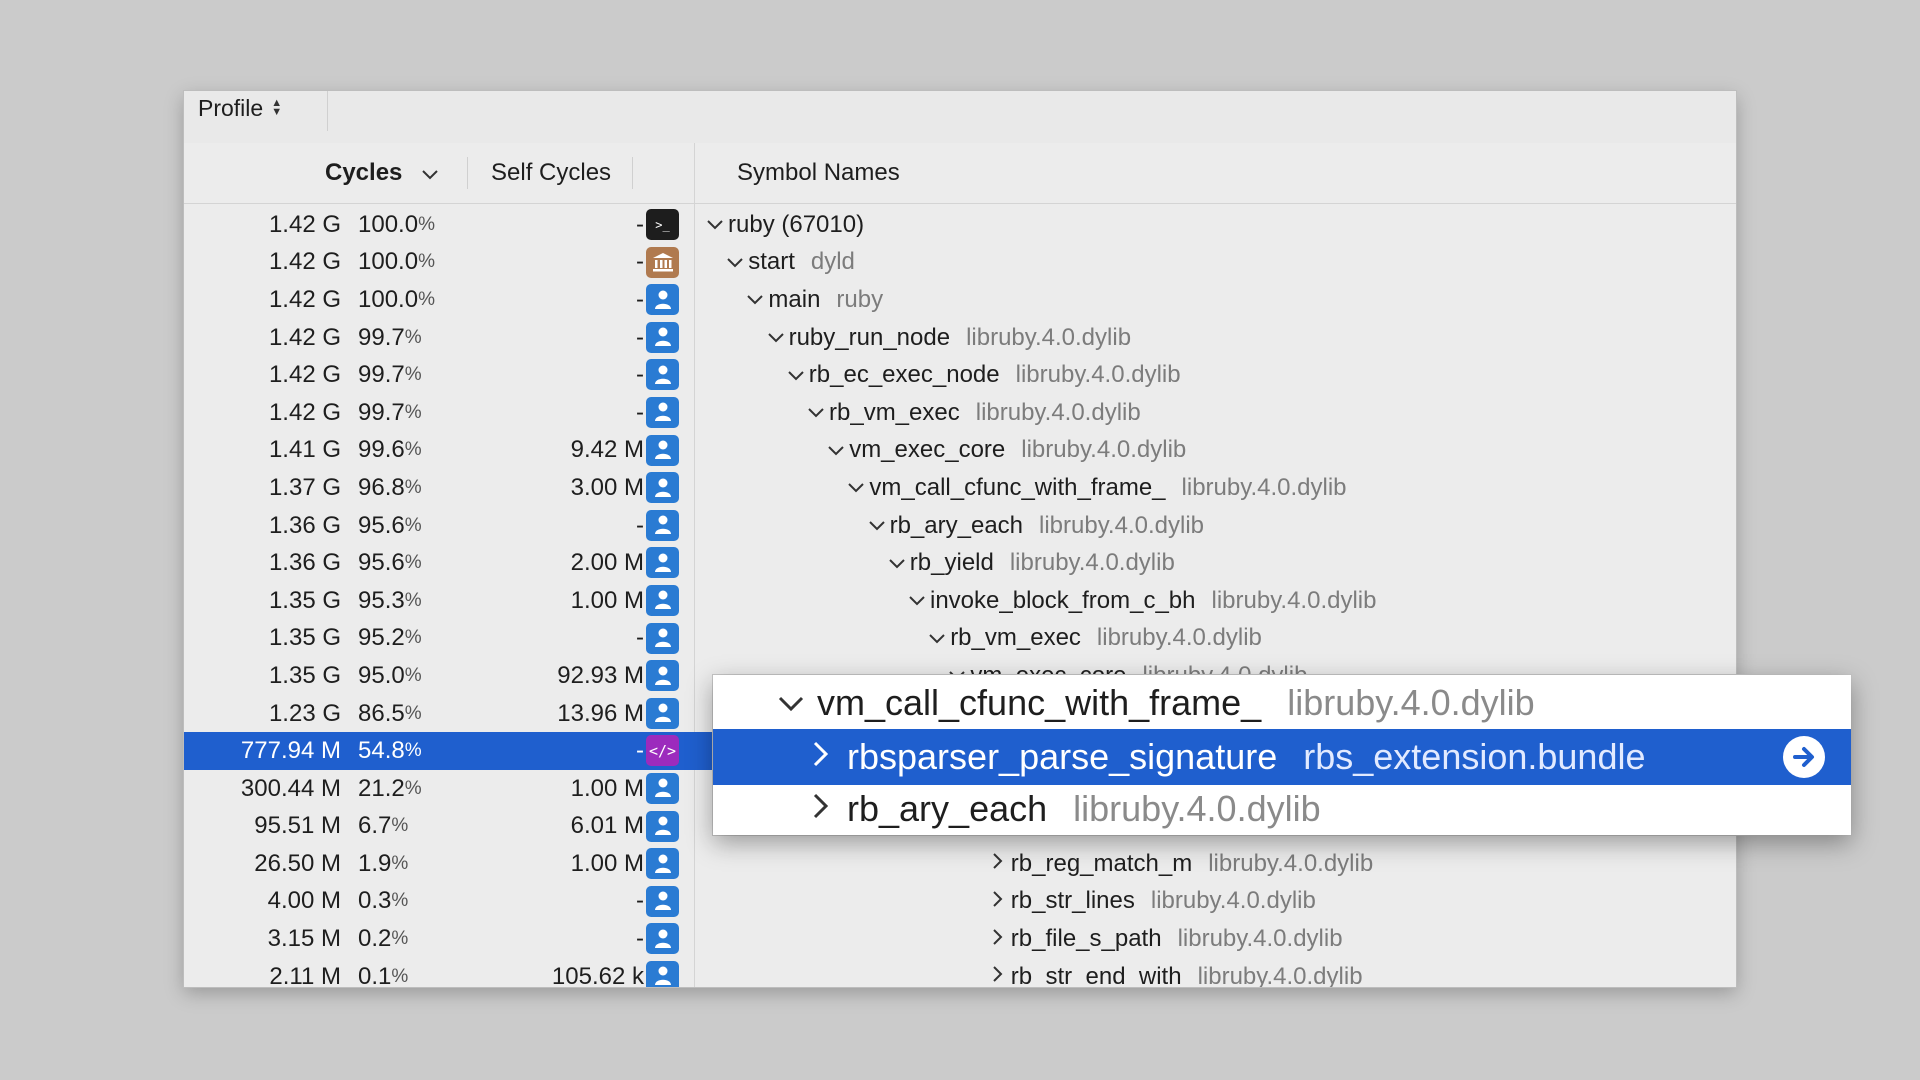 The width and height of the screenshot is (1920, 1080). I want to click on cycles-percent: 95.2%, so click(390, 638).